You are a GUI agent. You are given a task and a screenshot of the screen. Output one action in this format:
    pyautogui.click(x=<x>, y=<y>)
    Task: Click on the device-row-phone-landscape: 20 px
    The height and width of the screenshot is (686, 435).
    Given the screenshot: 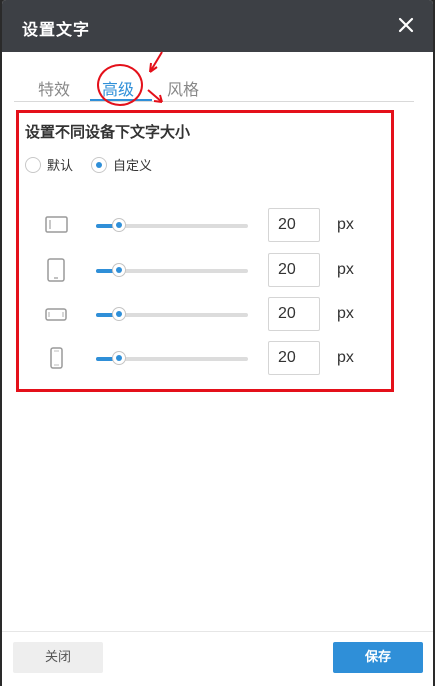 What is the action you would take?
    pyautogui.click(x=208, y=314)
    